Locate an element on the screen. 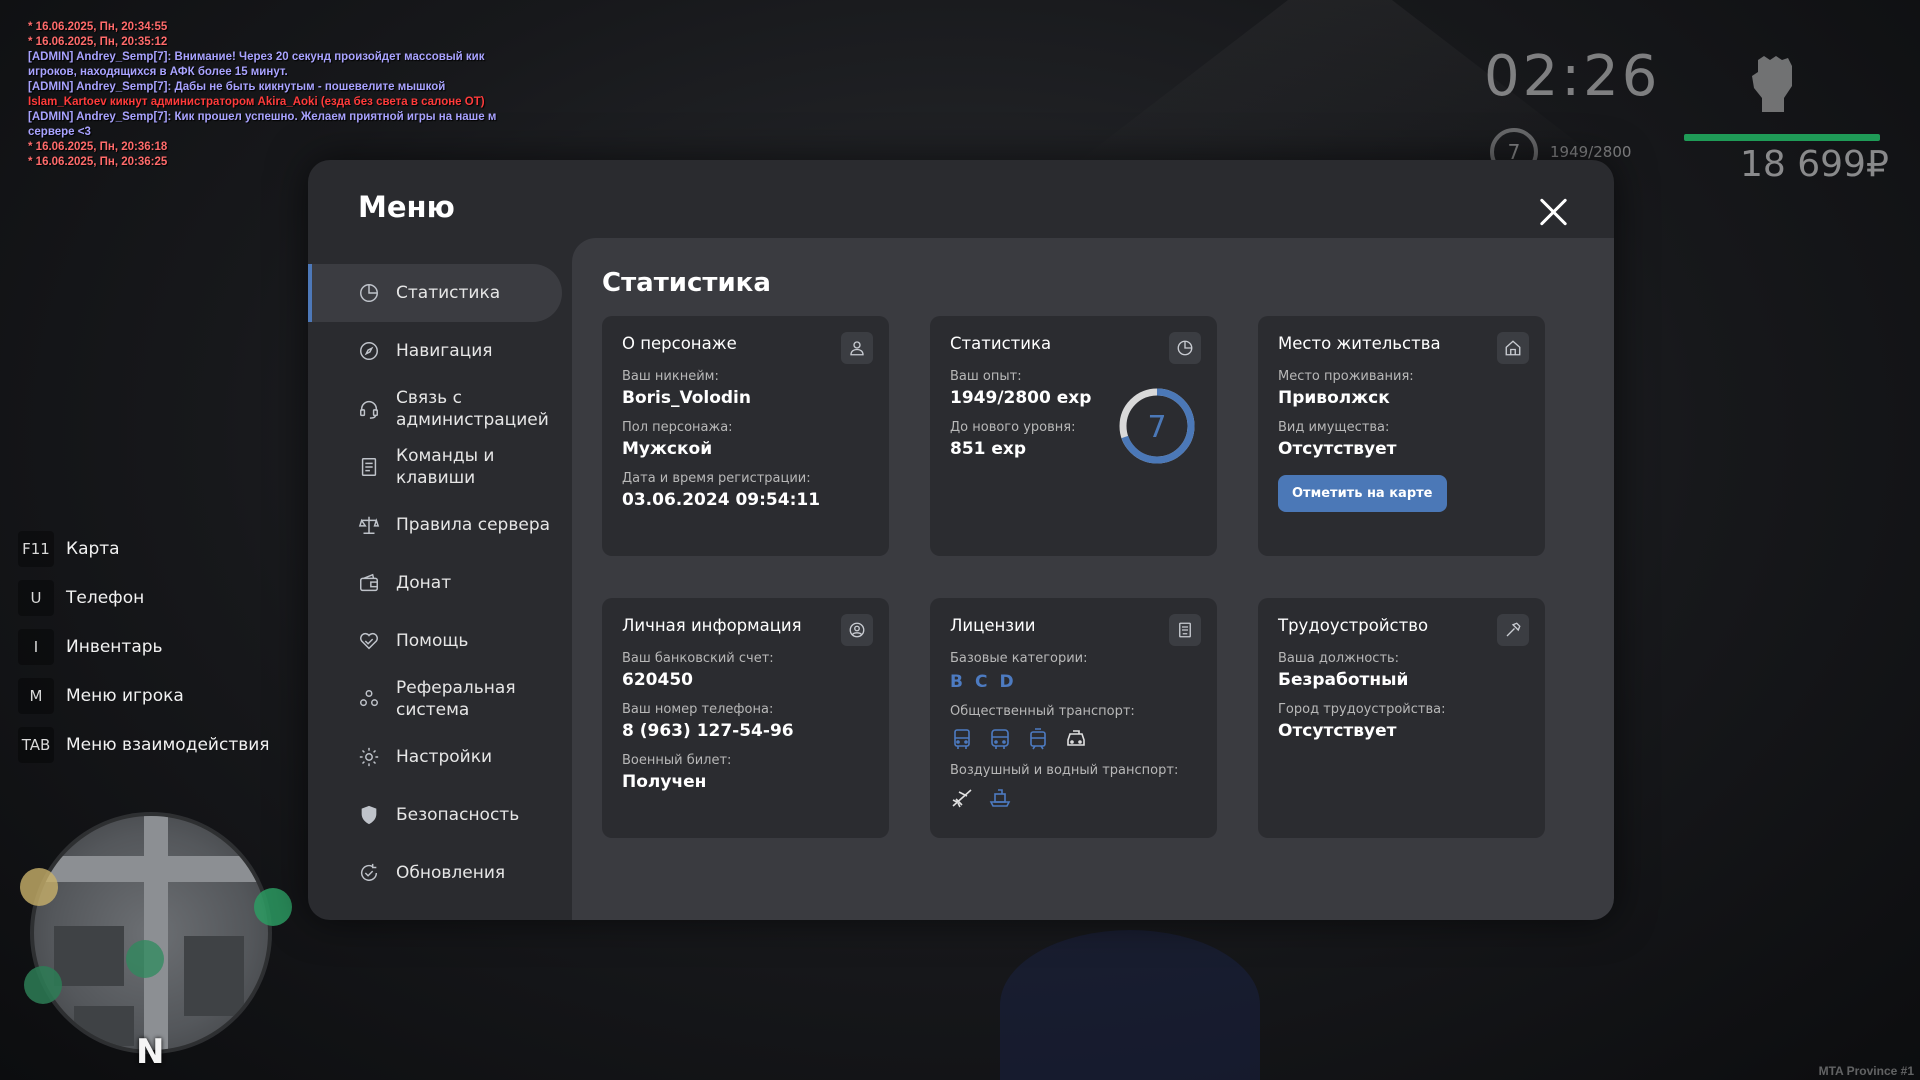 The width and height of the screenshot is (1920, 1080). nav-item-settings: Настройки is located at coordinates (434, 757).